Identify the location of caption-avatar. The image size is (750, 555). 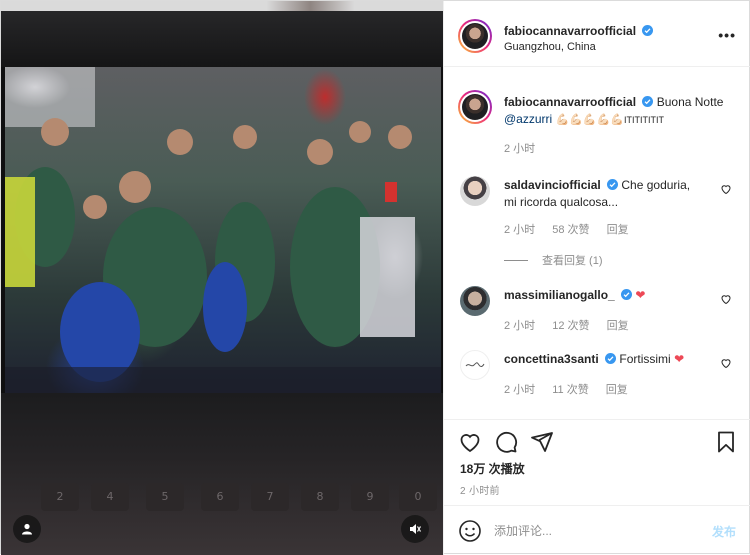
(475, 107).